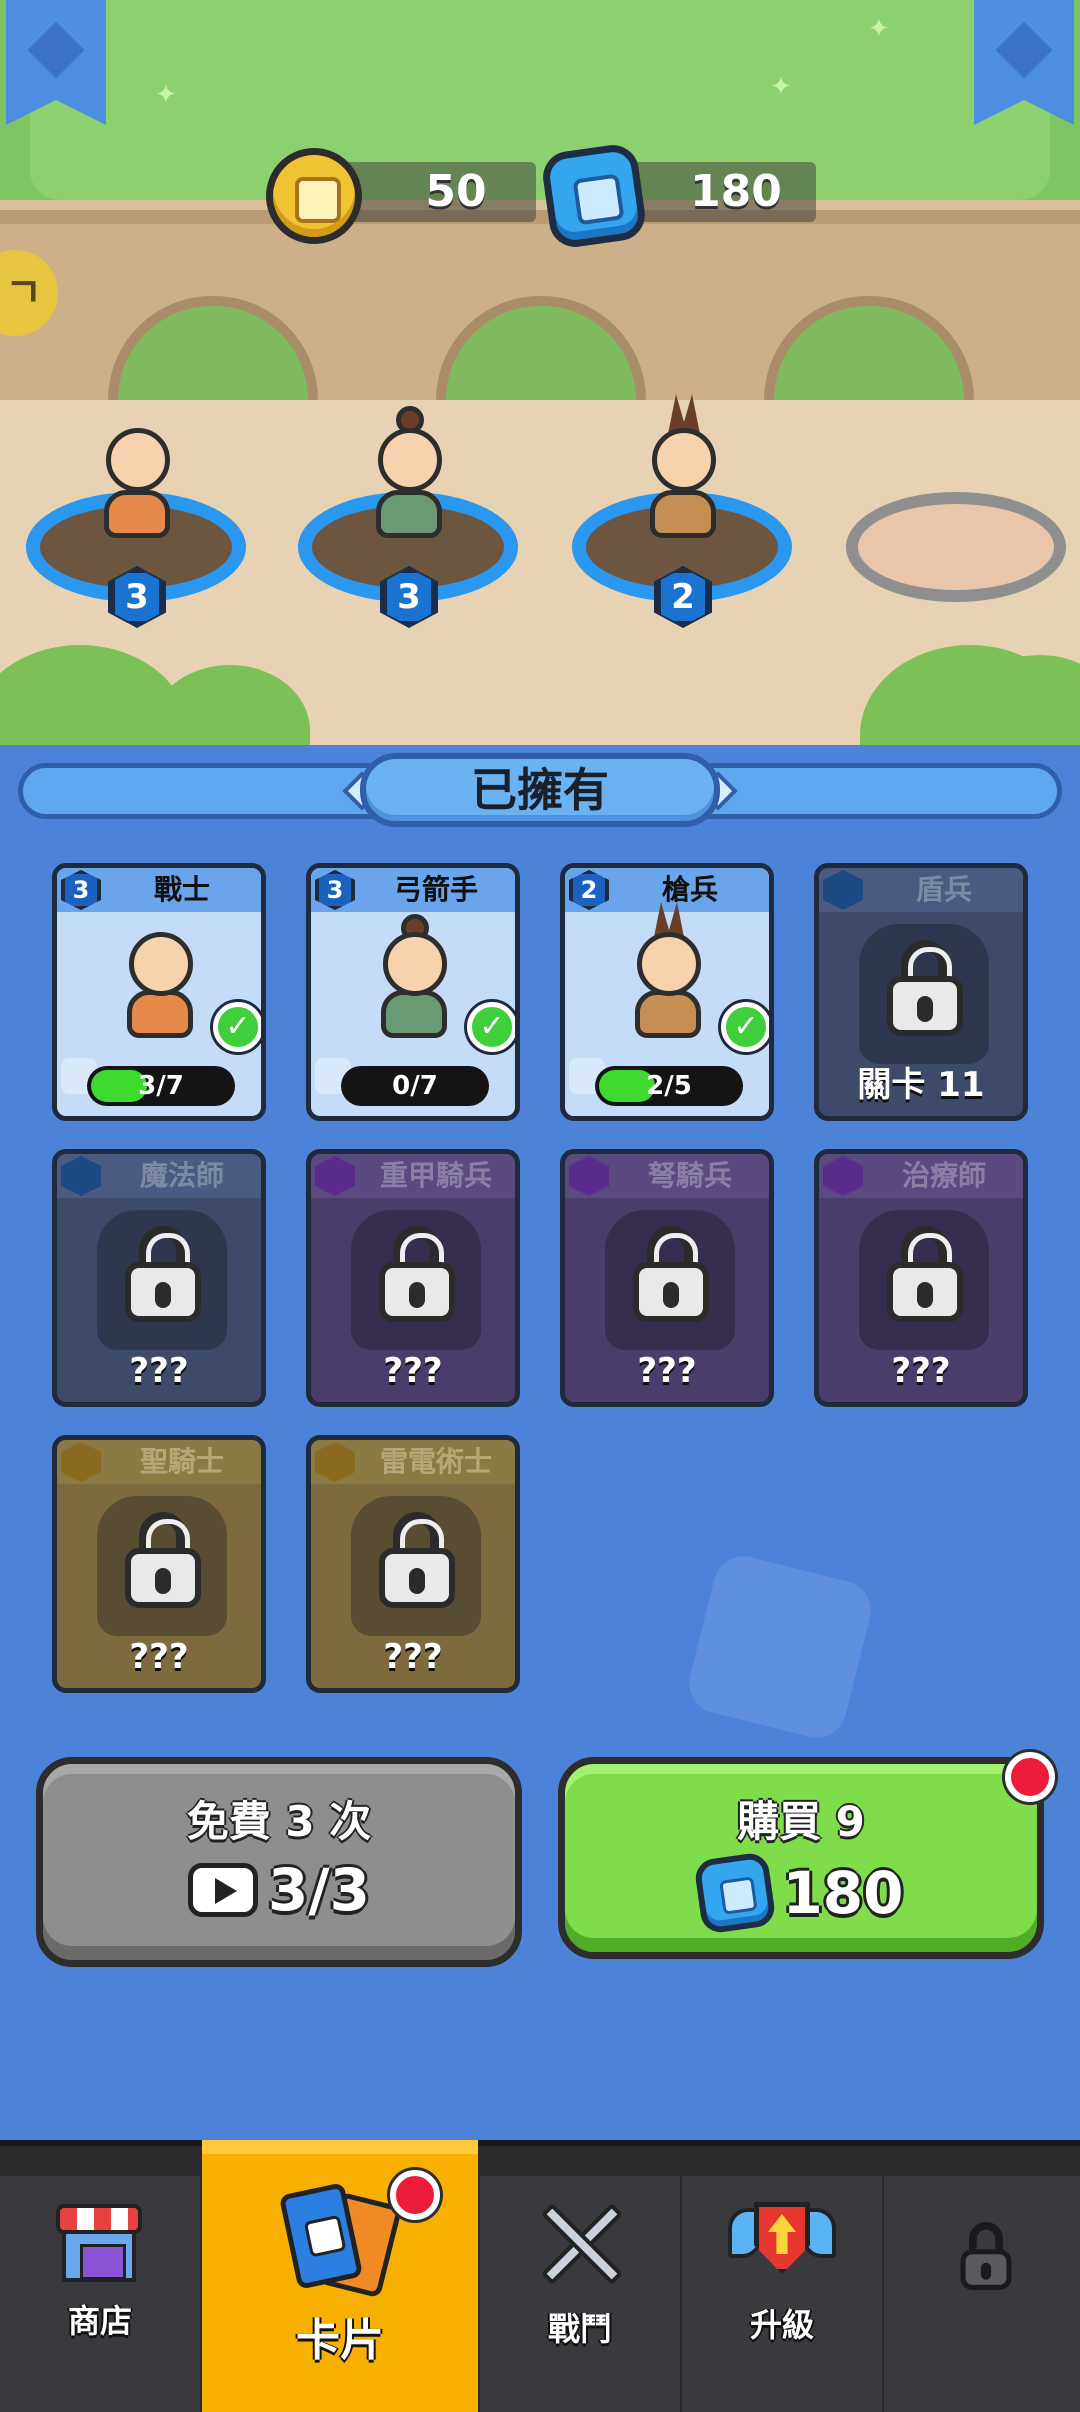 Image resolution: width=1080 pixels, height=2412 pixels. I want to click on card-name: 重甲騎兵, so click(435, 1175).